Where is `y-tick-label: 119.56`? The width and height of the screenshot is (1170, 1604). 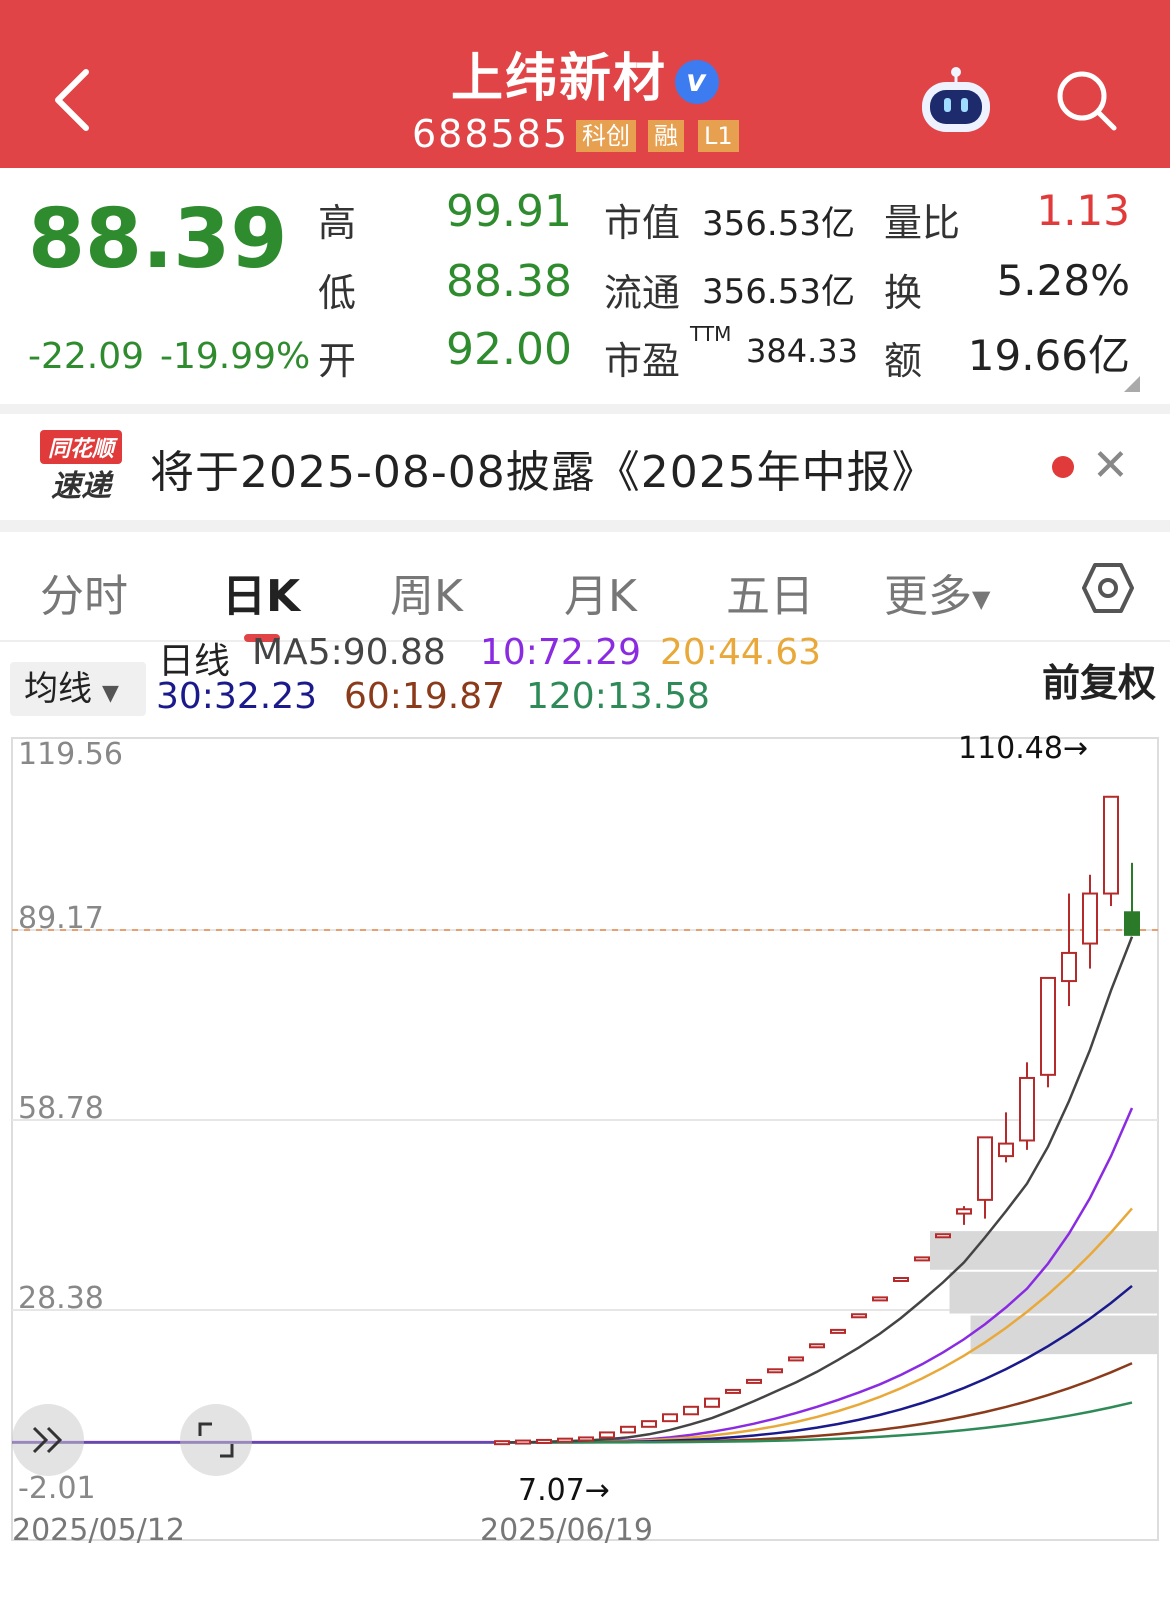 y-tick-label: 119.56 is located at coordinates (70, 754).